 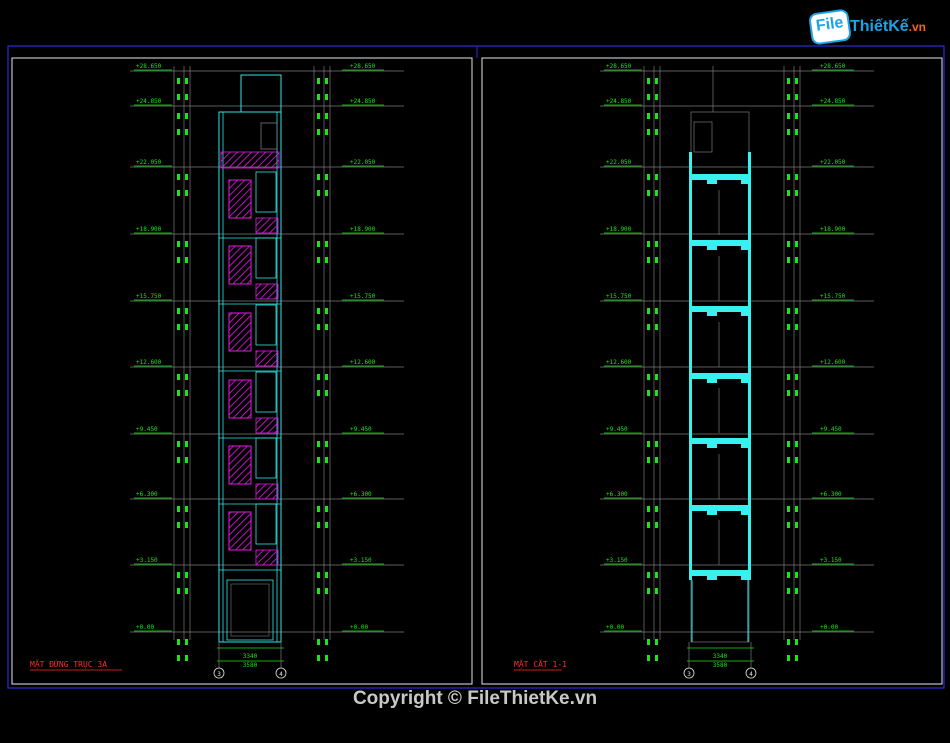 I want to click on elevation-level-label-right: +9.450, so click(x=361, y=429).